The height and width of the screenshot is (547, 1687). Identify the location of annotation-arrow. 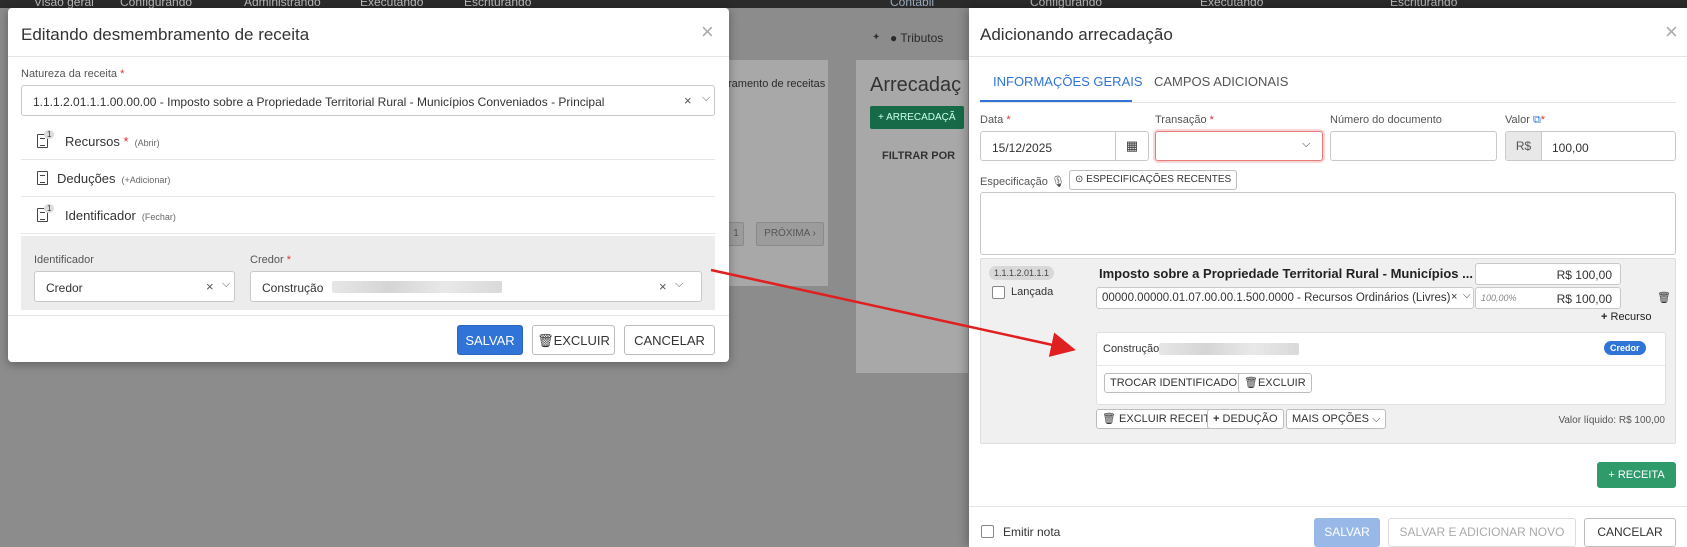
(893, 312).